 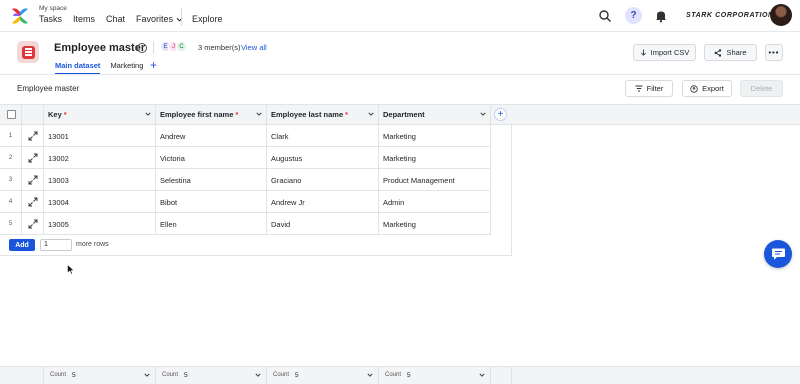 What do you see at coordinates (11, 224) in the screenshot?
I see `row-number: 5` at bounding box center [11, 224].